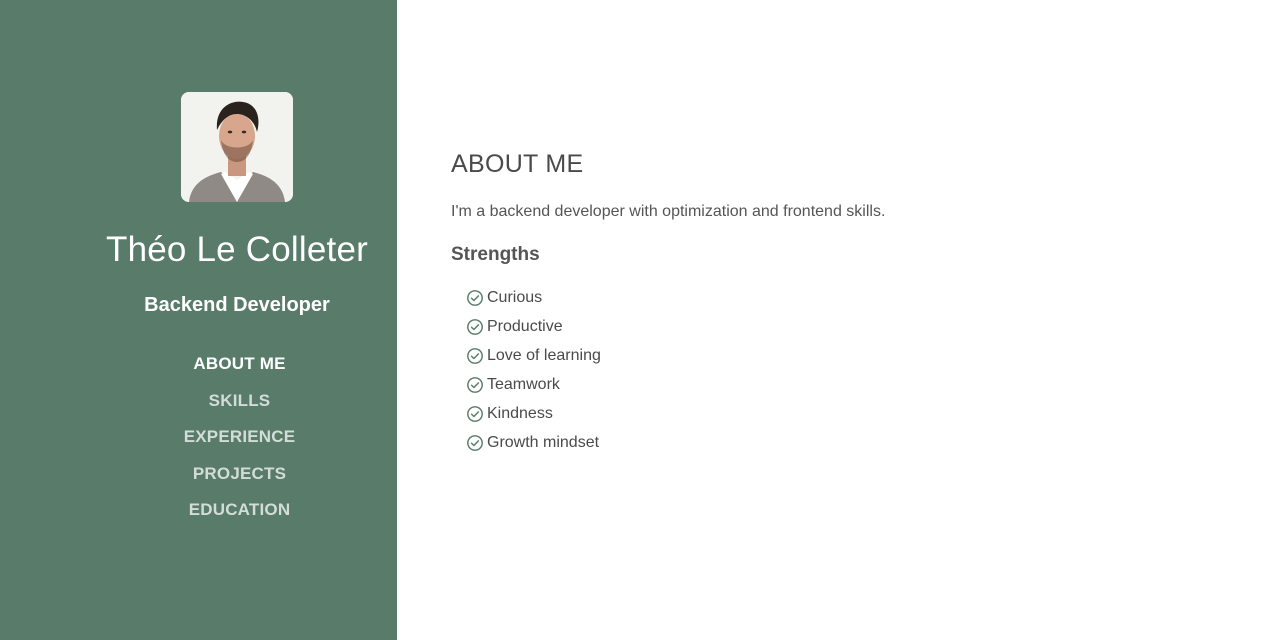 The width and height of the screenshot is (1280, 640). What do you see at coordinates (495, 254) in the screenshot?
I see `strengths-heading: Strengths` at bounding box center [495, 254].